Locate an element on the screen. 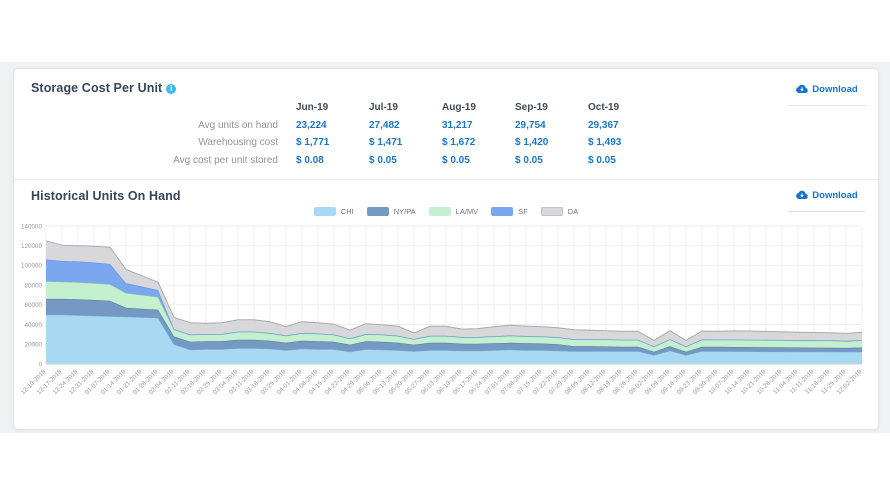 This screenshot has width=890, height=500. history-download-button: Download is located at coordinates (827, 195).